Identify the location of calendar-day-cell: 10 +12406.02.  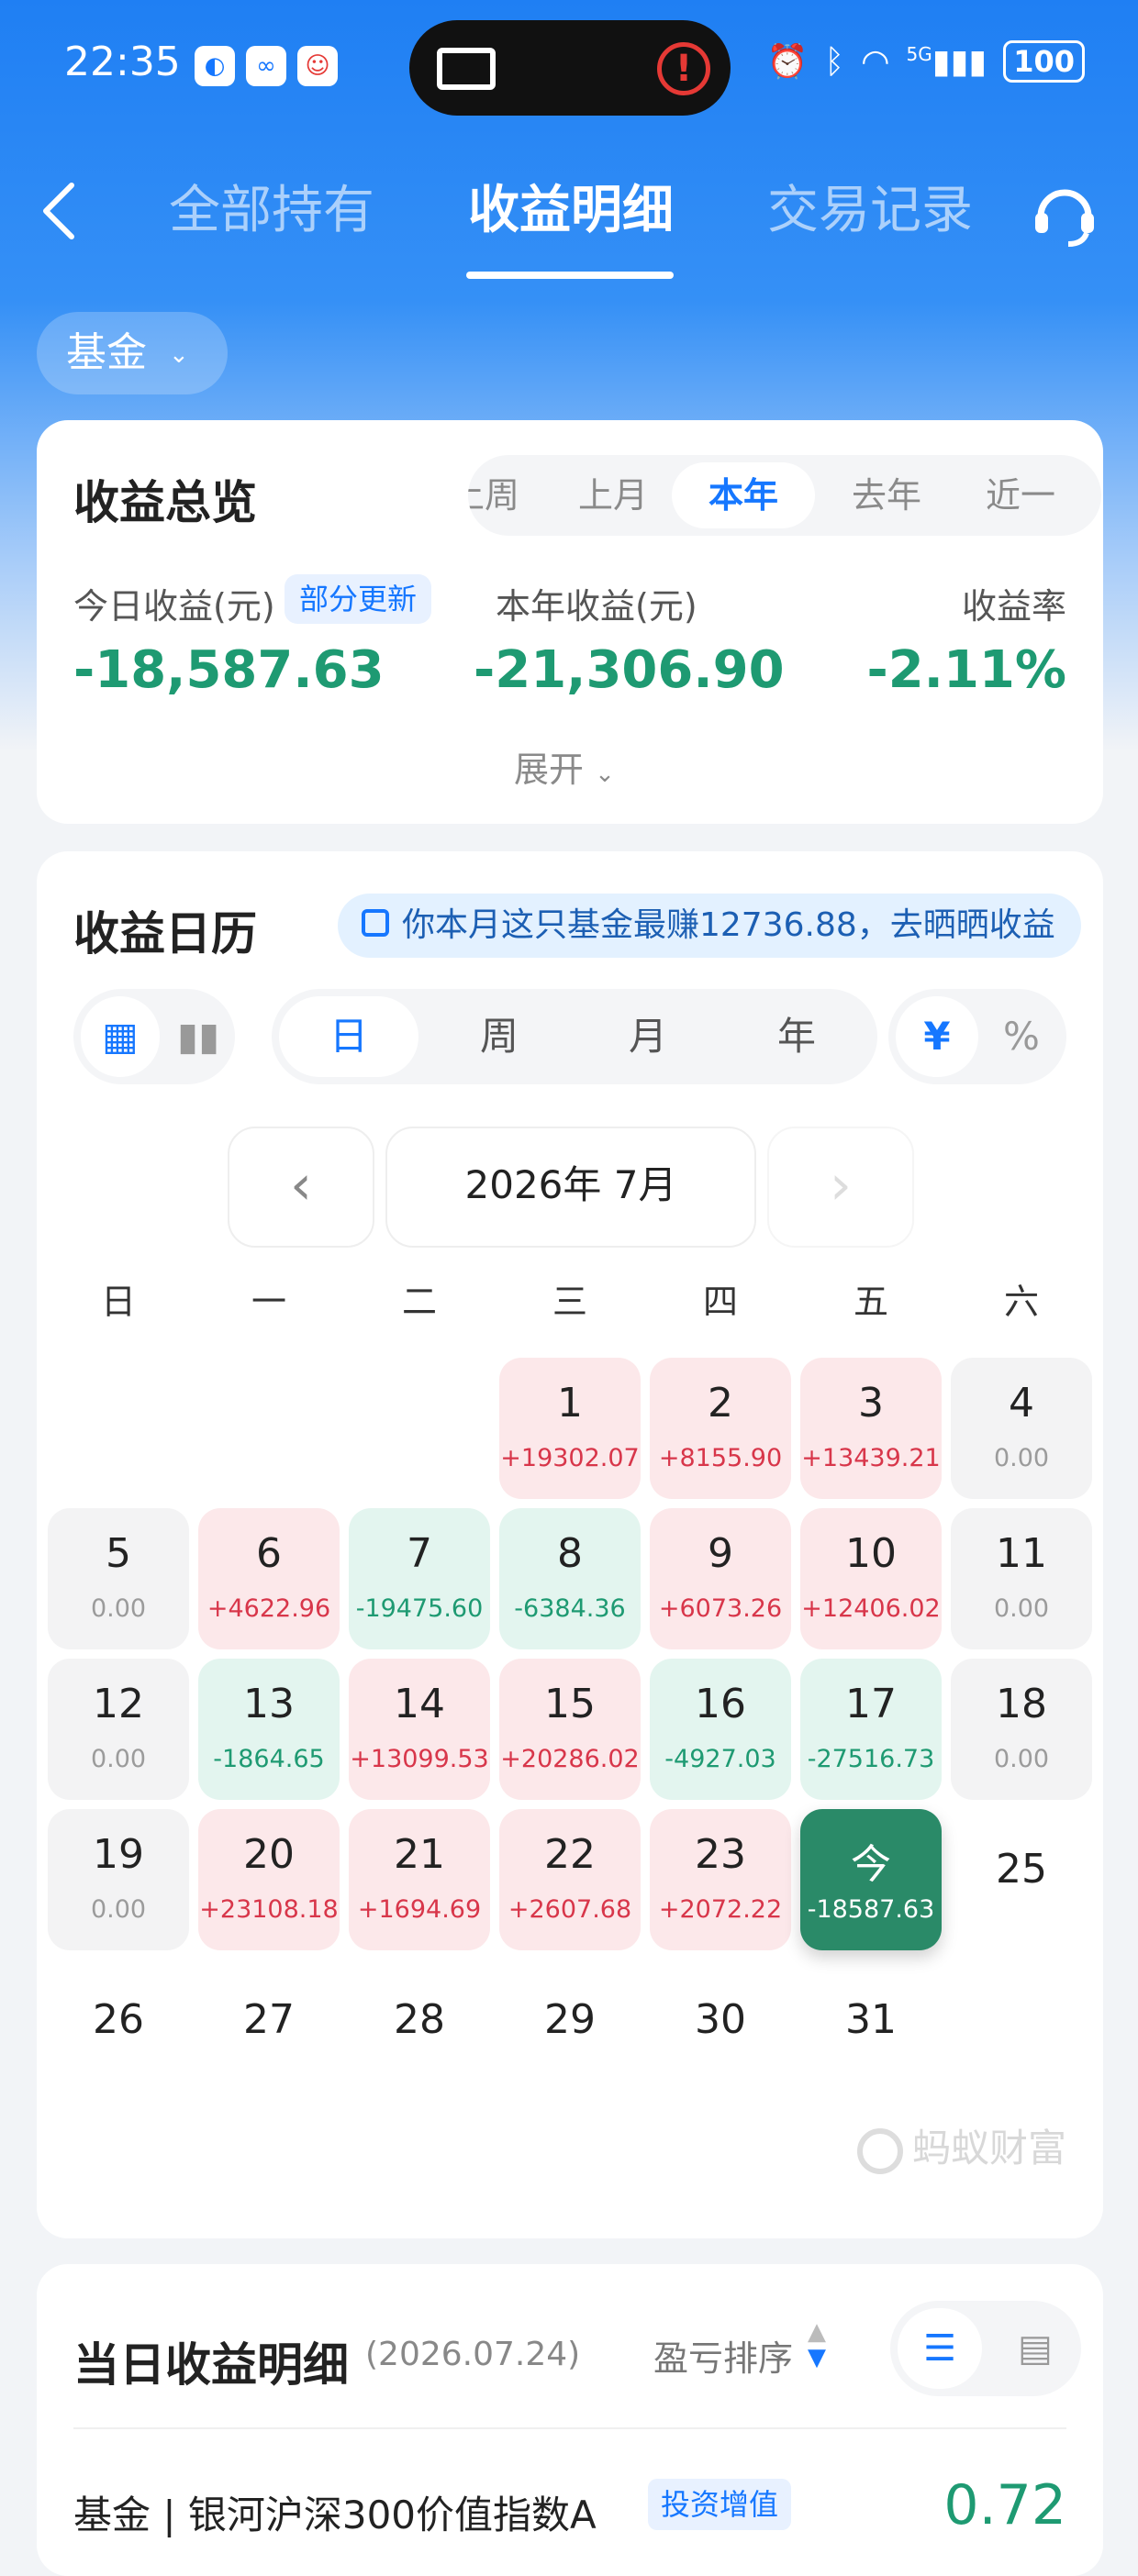
(871, 1578).